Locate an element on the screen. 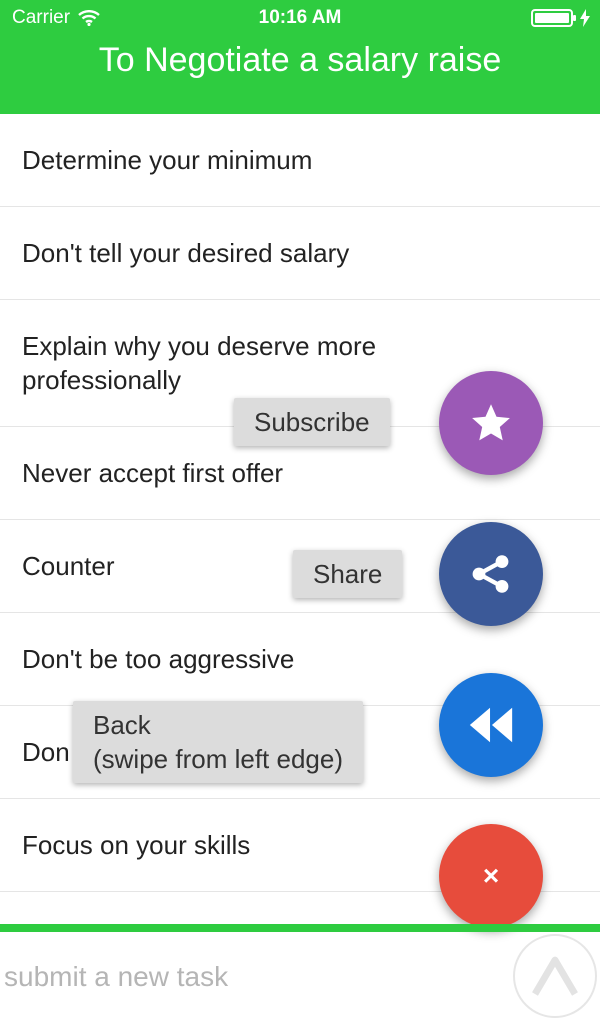 Image resolution: width=600 pixels, height=1024 pixels. caret-up-icon is located at coordinates (555, 976).